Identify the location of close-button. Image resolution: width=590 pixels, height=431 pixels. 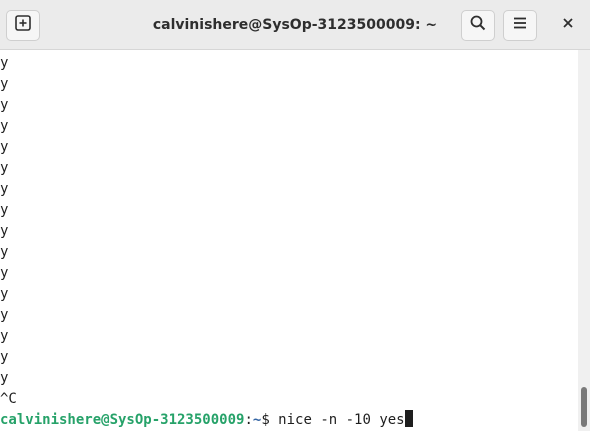
(568, 25).